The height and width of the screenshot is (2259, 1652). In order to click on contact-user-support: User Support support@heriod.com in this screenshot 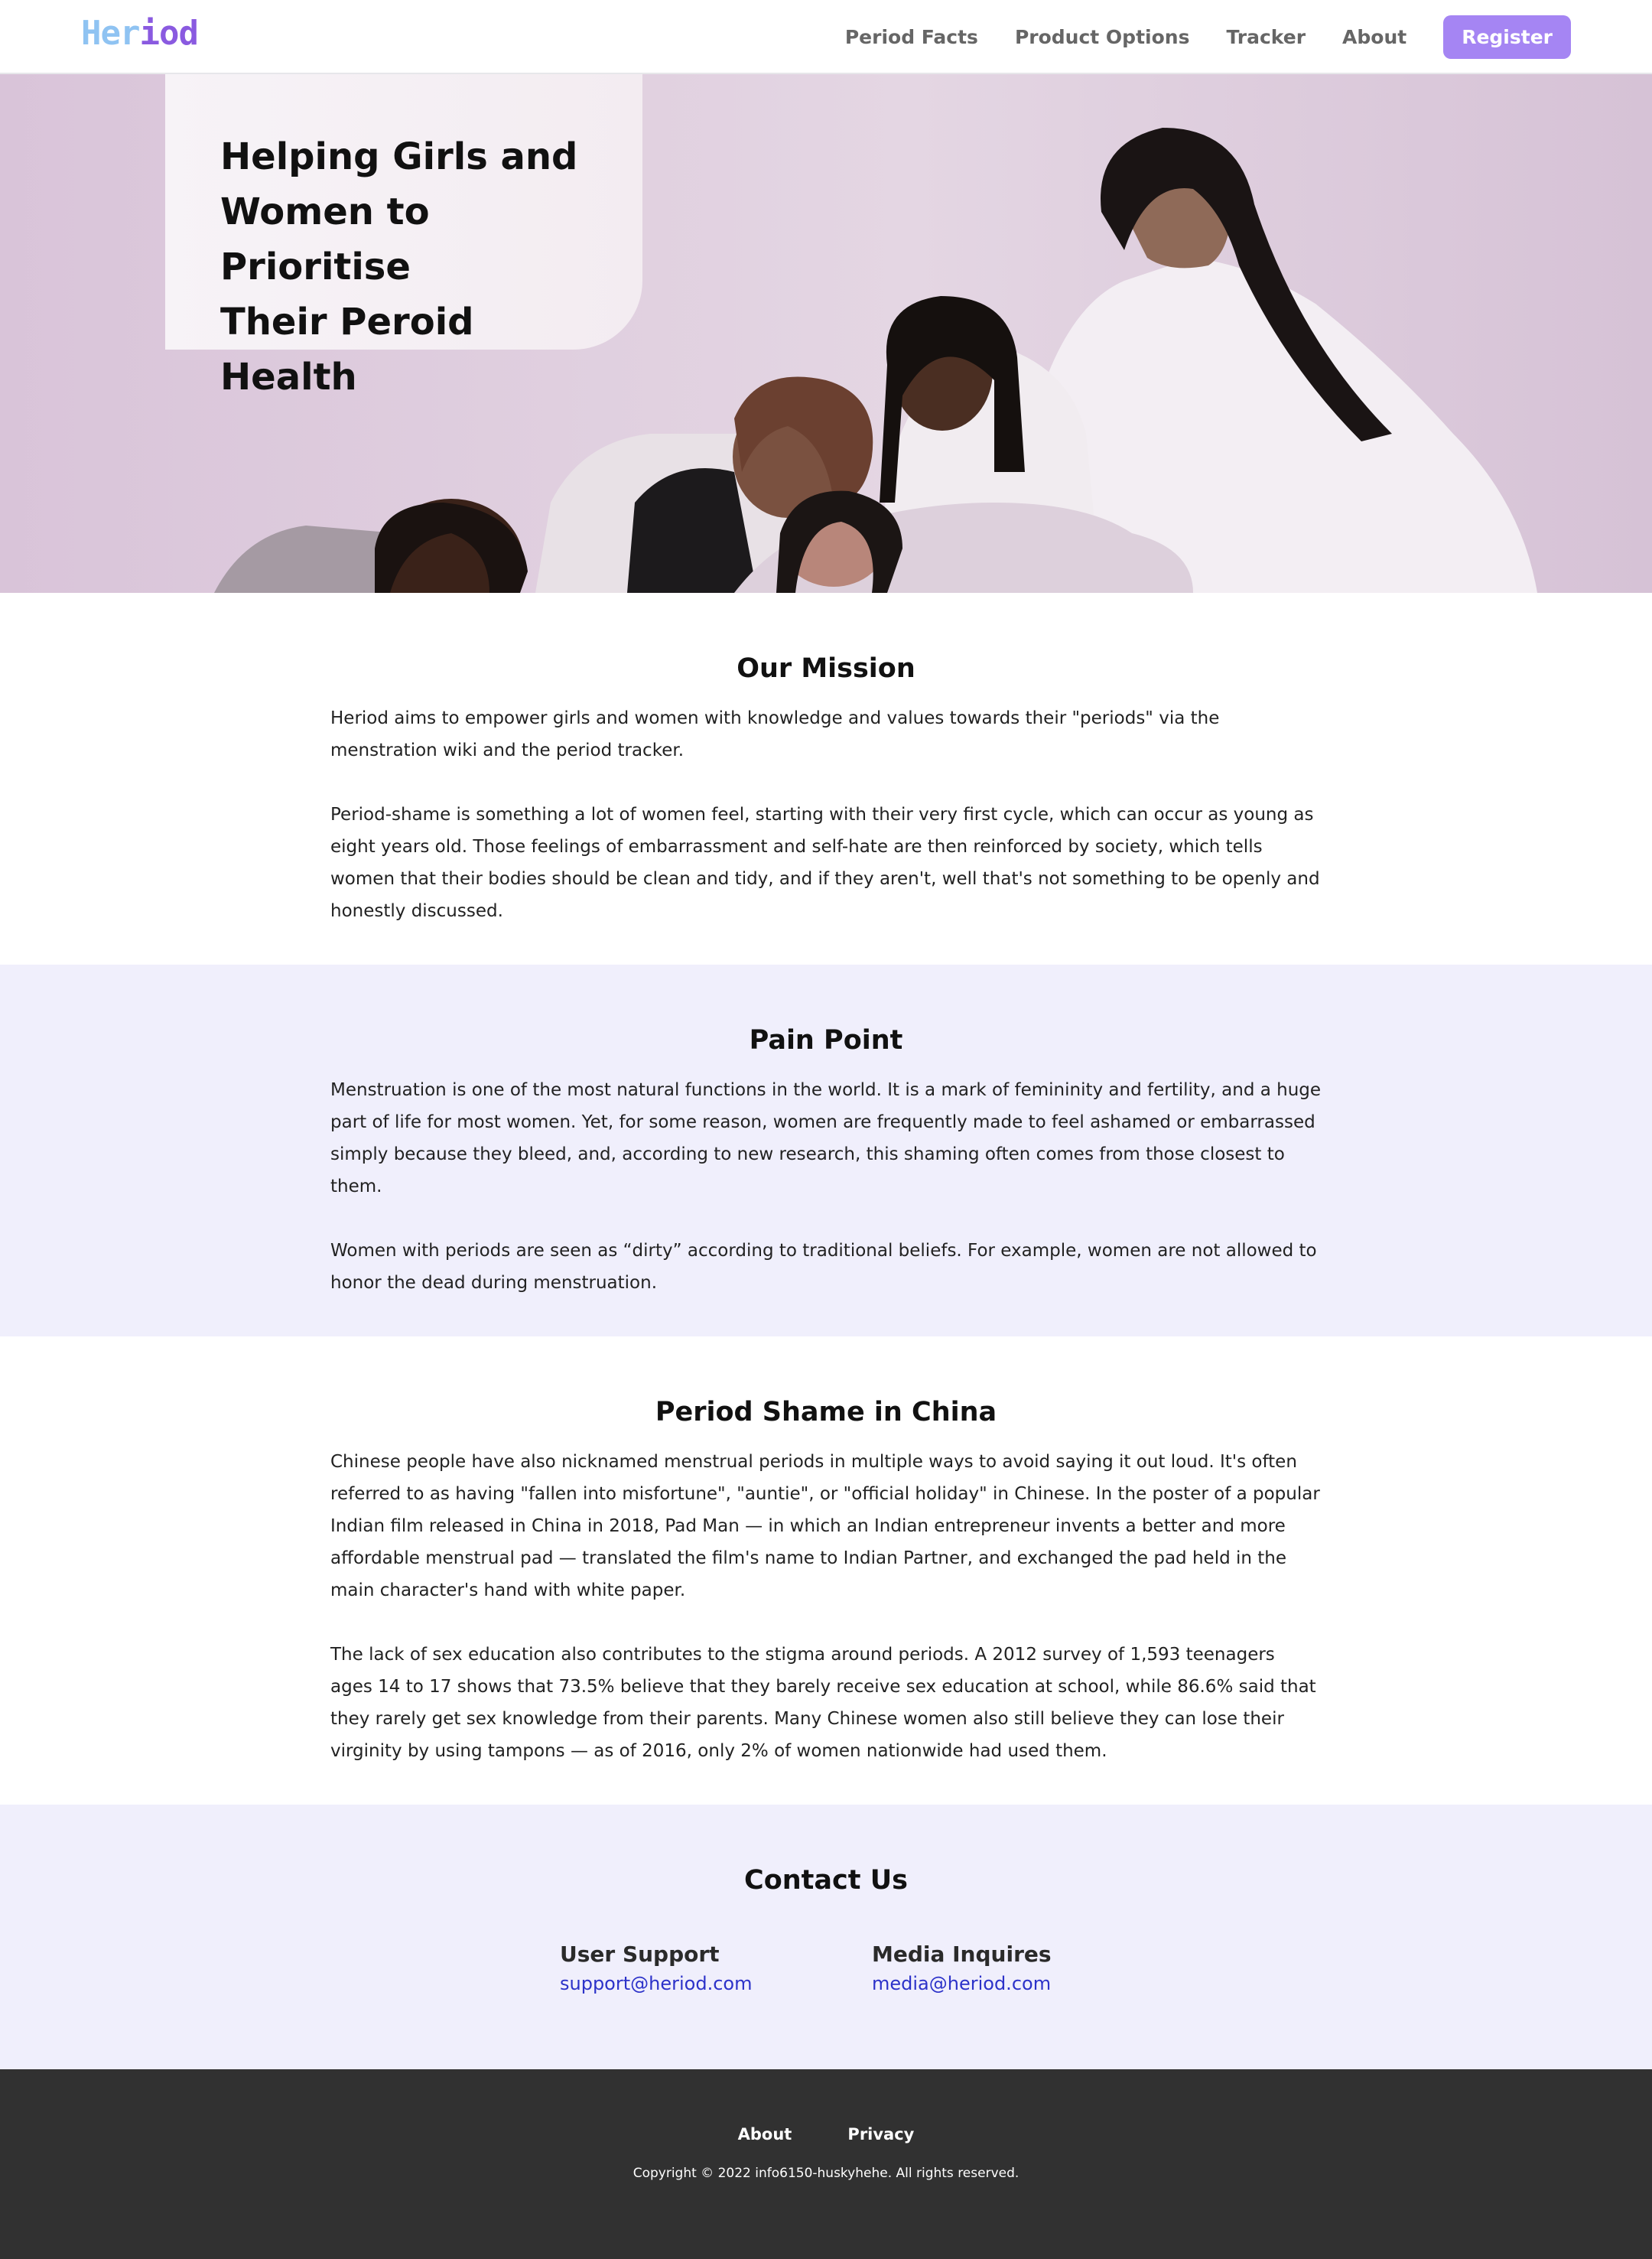, I will do `click(656, 1968)`.